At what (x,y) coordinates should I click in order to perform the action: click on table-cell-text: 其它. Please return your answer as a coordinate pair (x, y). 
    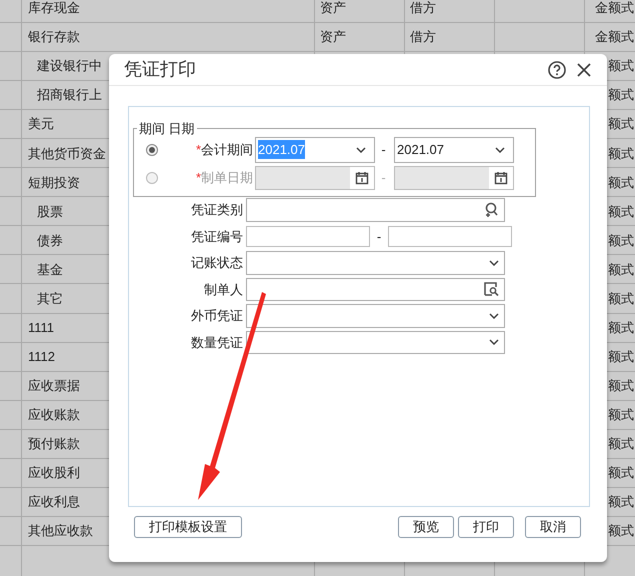
    Looking at the image, I should click on (50, 299).